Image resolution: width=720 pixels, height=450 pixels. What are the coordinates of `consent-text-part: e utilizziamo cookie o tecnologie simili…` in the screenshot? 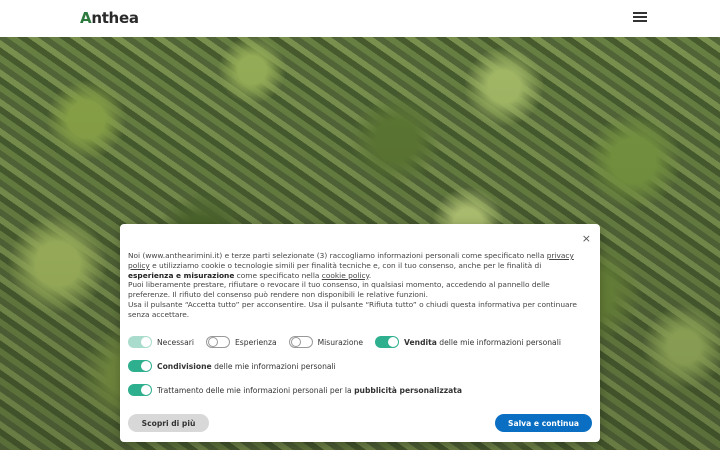 It's located at (345, 265).